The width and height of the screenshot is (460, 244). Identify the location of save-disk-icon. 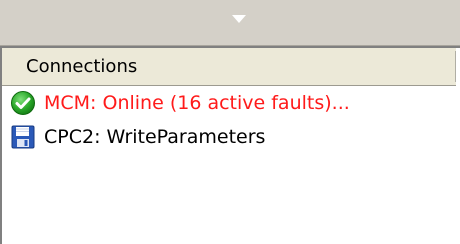
(23, 137).